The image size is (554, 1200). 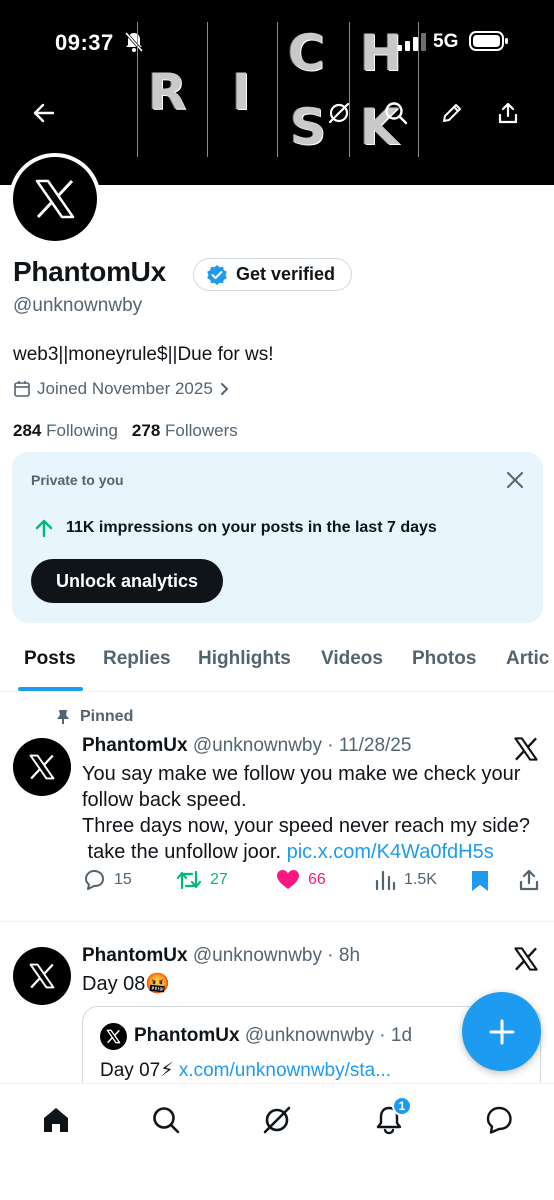 I want to click on repost-count: 27, so click(x=219, y=879).